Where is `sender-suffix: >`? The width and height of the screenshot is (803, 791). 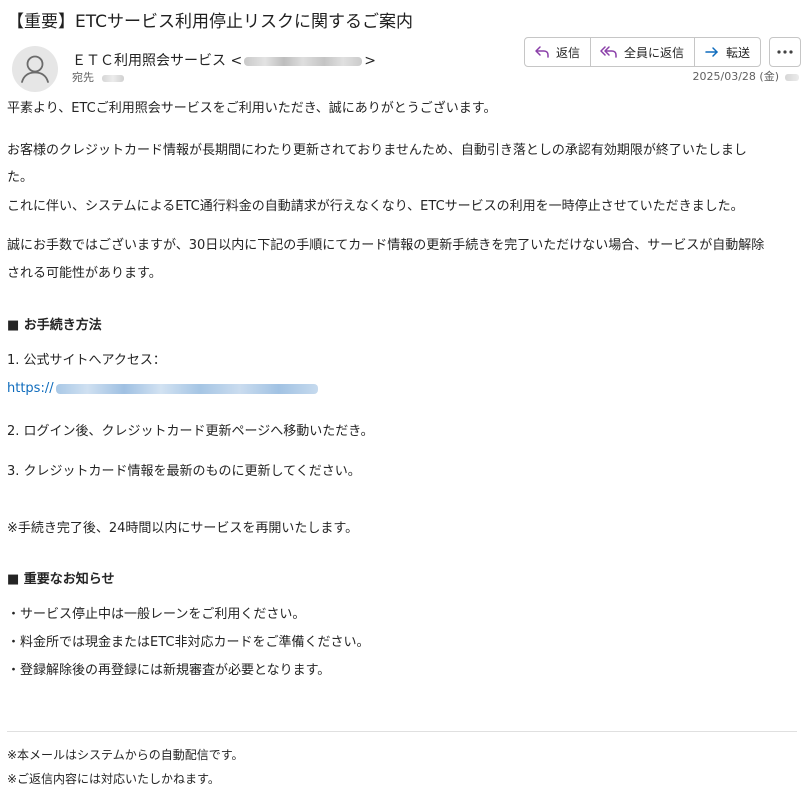
sender-suffix: > is located at coordinates (370, 61).